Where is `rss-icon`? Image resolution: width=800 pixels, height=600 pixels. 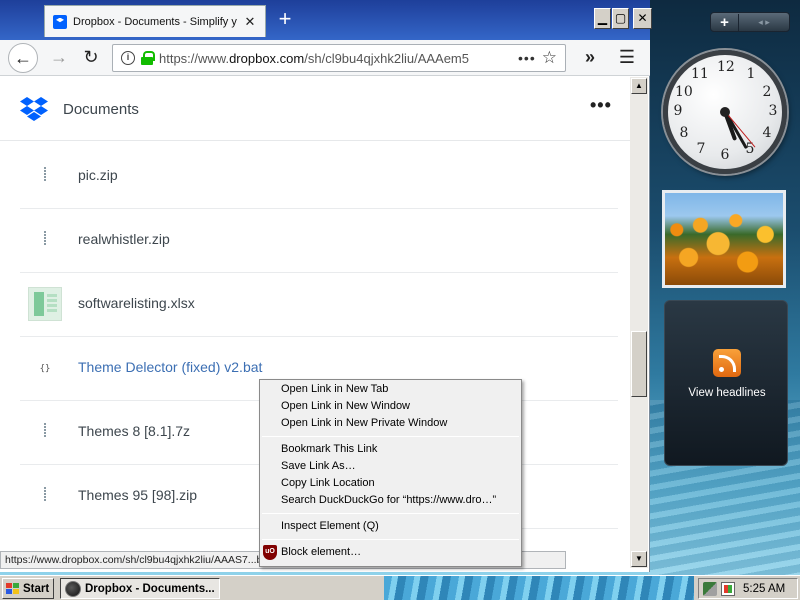
rss-icon is located at coordinates (727, 363).